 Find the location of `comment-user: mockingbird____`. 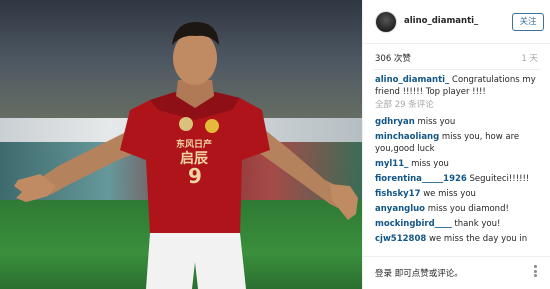

comment-user: mockingbird____ is located at coordinates (413, 224).